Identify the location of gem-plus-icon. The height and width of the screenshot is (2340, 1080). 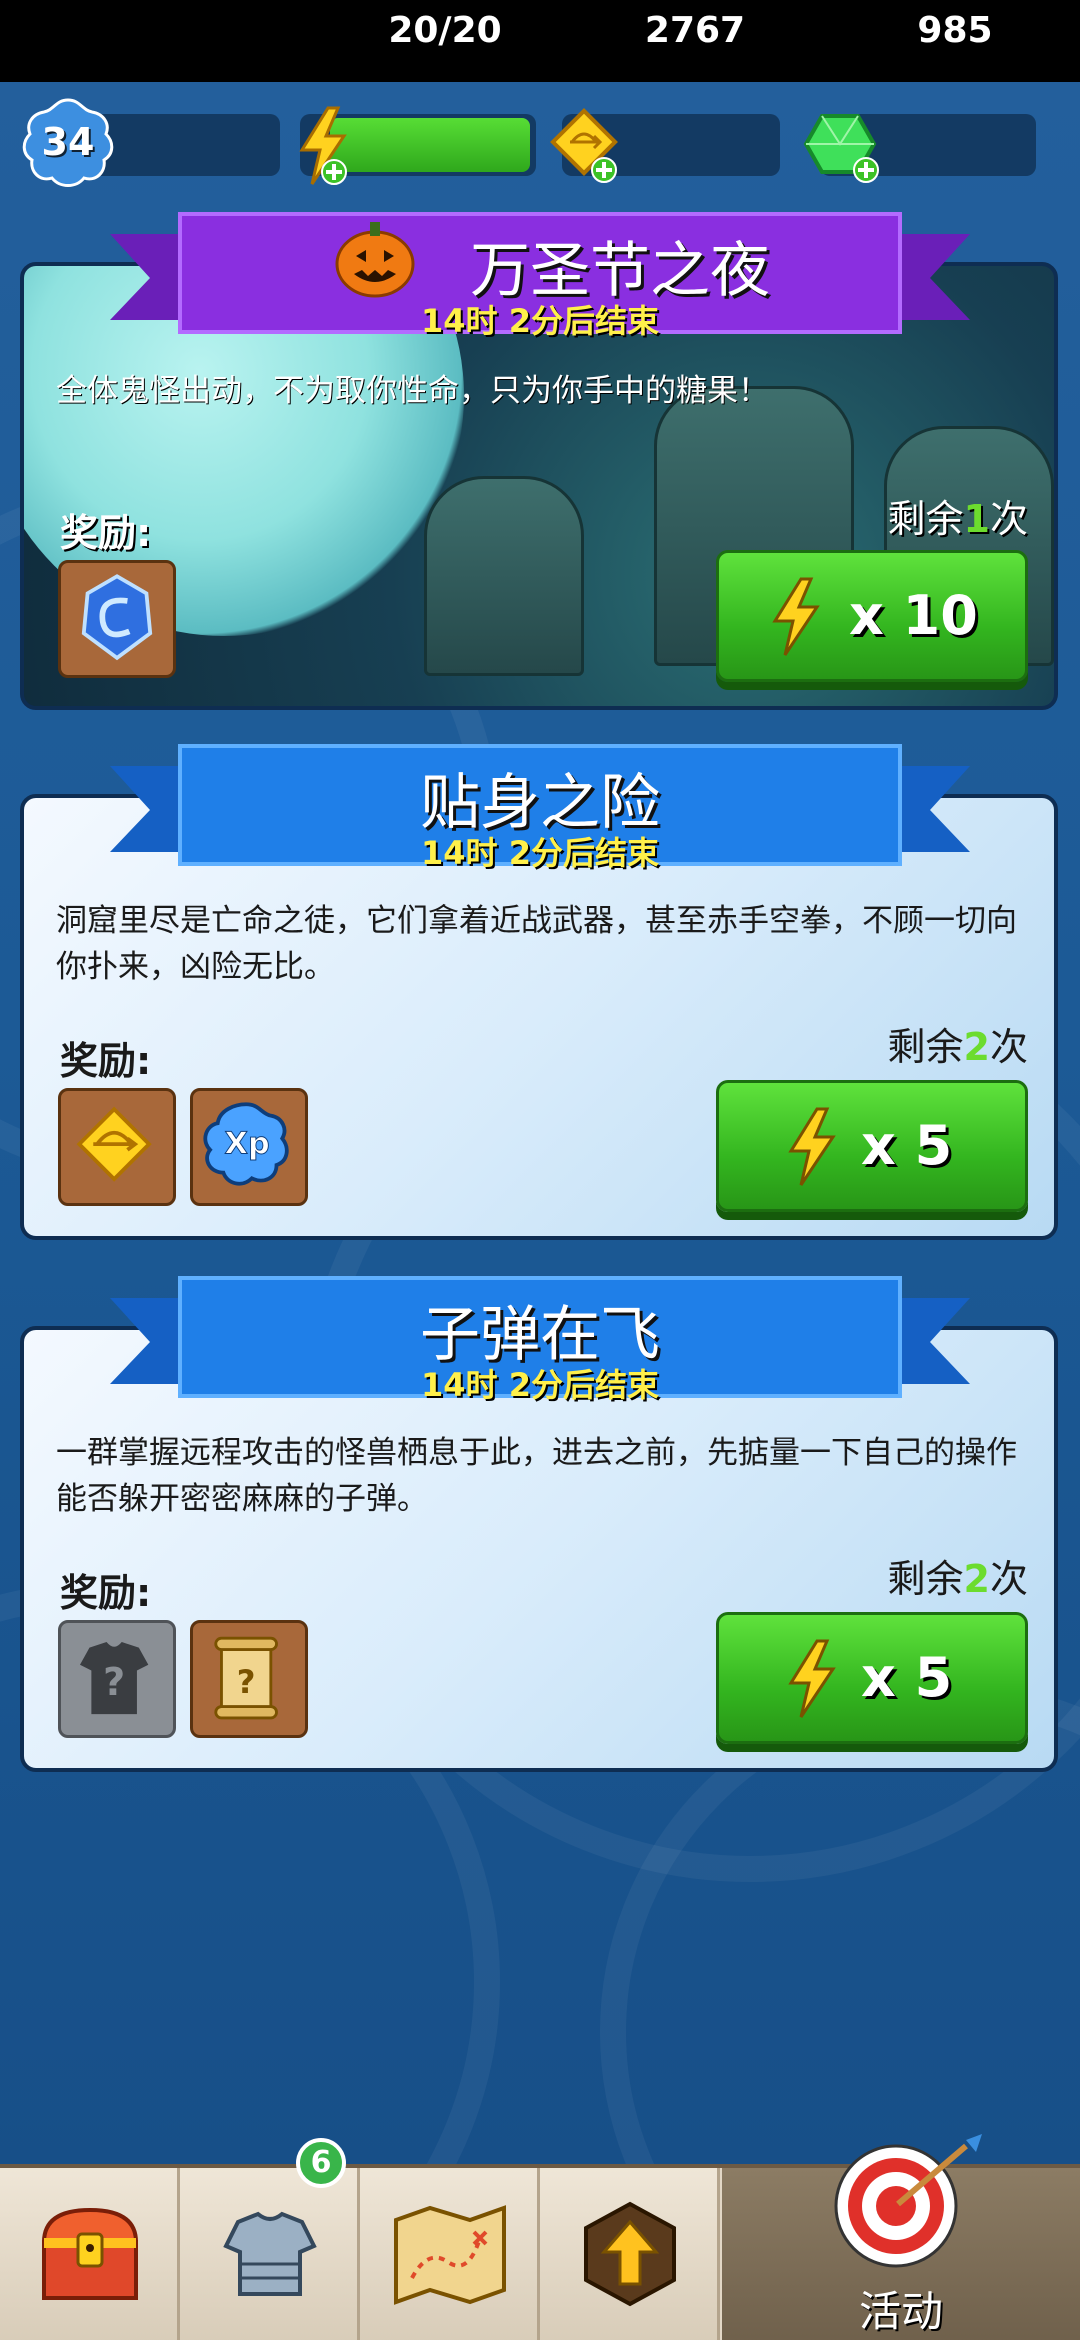
(843, 146).